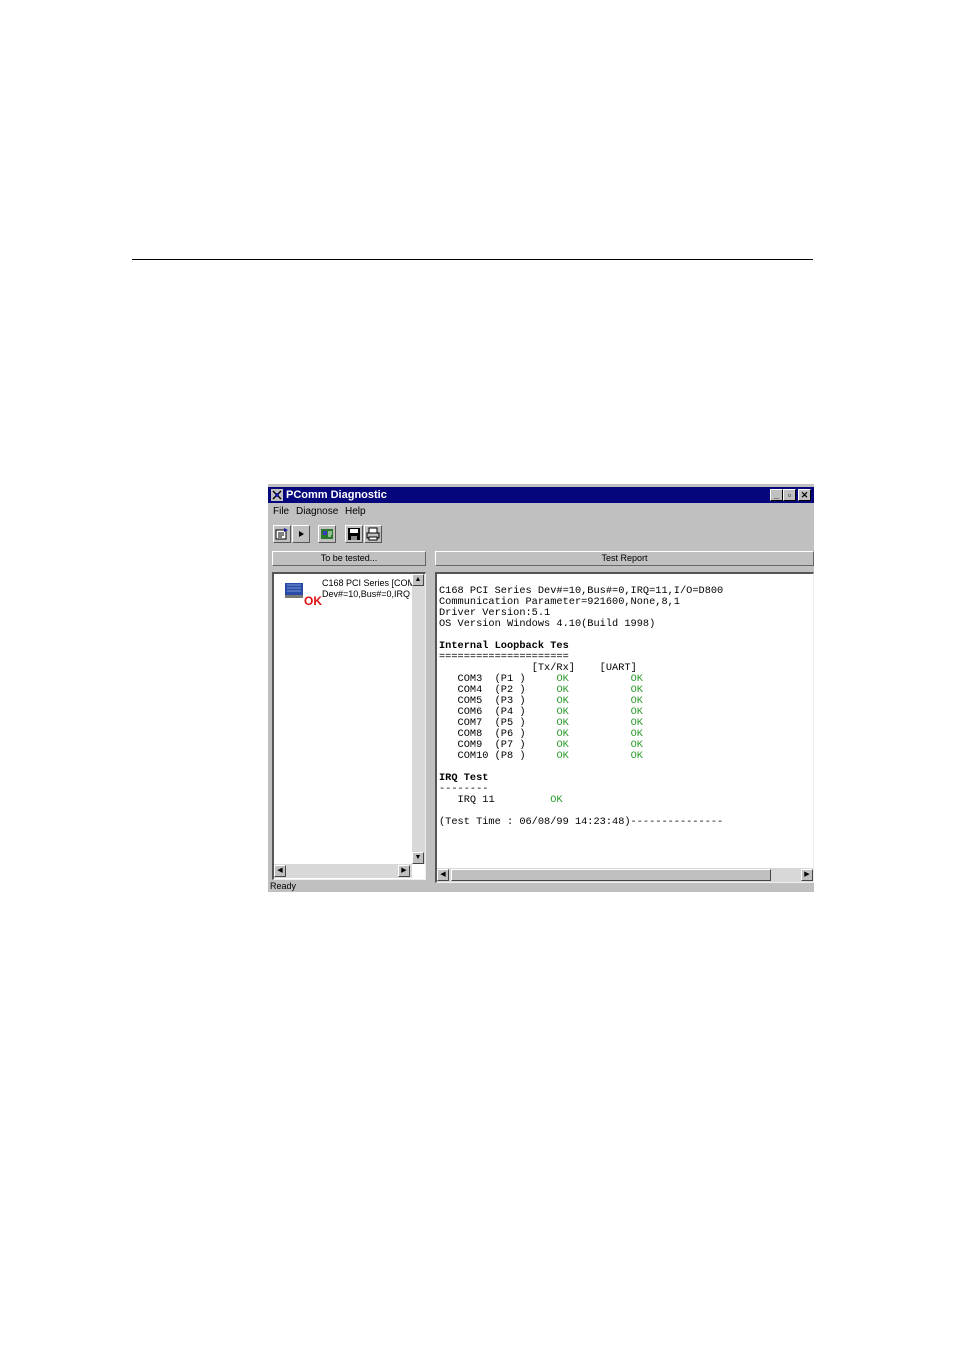 The image size is (954, 1348). I want to click on left-vertical-scrollbar: ▲ ▼, so click(418, 719).